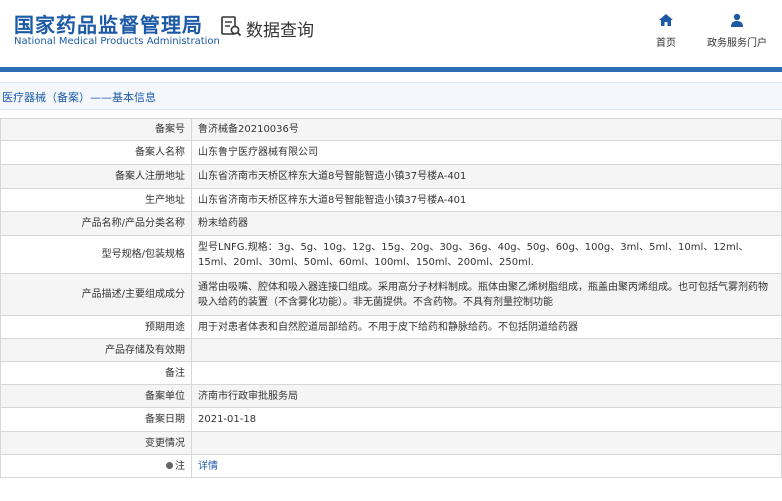 This screenshot has width=782, height=501. I want to click on nav-home-label: 首页, so click(666, 43).